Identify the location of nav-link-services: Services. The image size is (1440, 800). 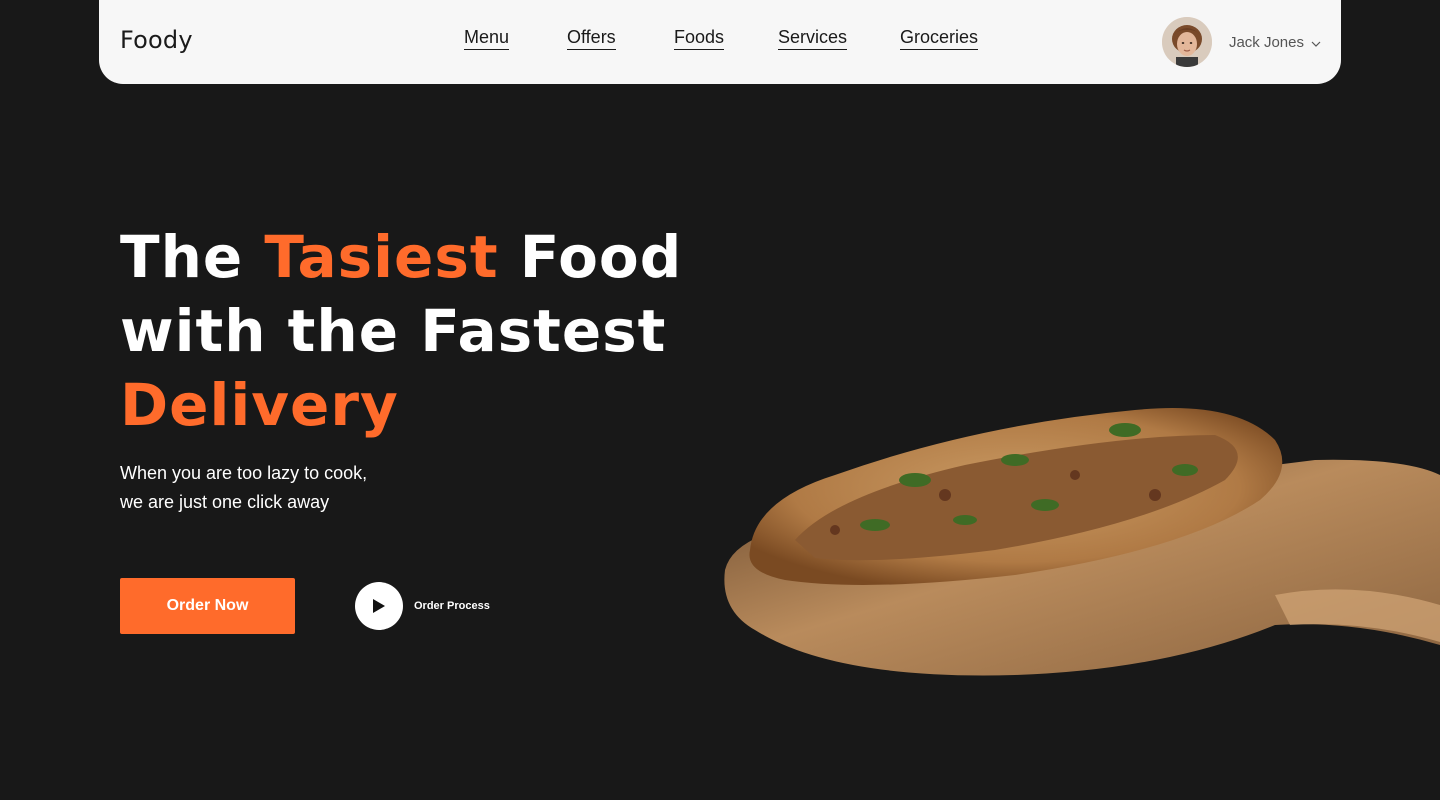
(813, 38).